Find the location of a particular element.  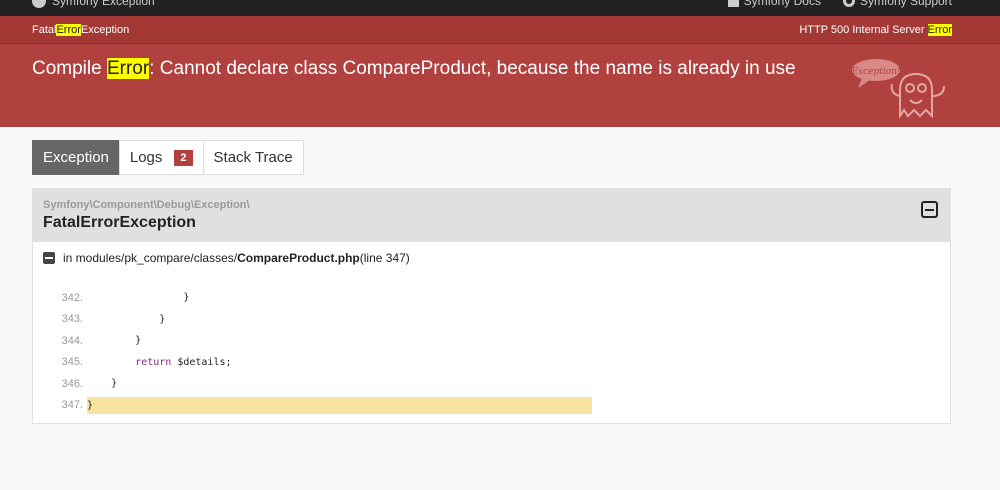

line-number: 347. is located at coordinates (72, 405).